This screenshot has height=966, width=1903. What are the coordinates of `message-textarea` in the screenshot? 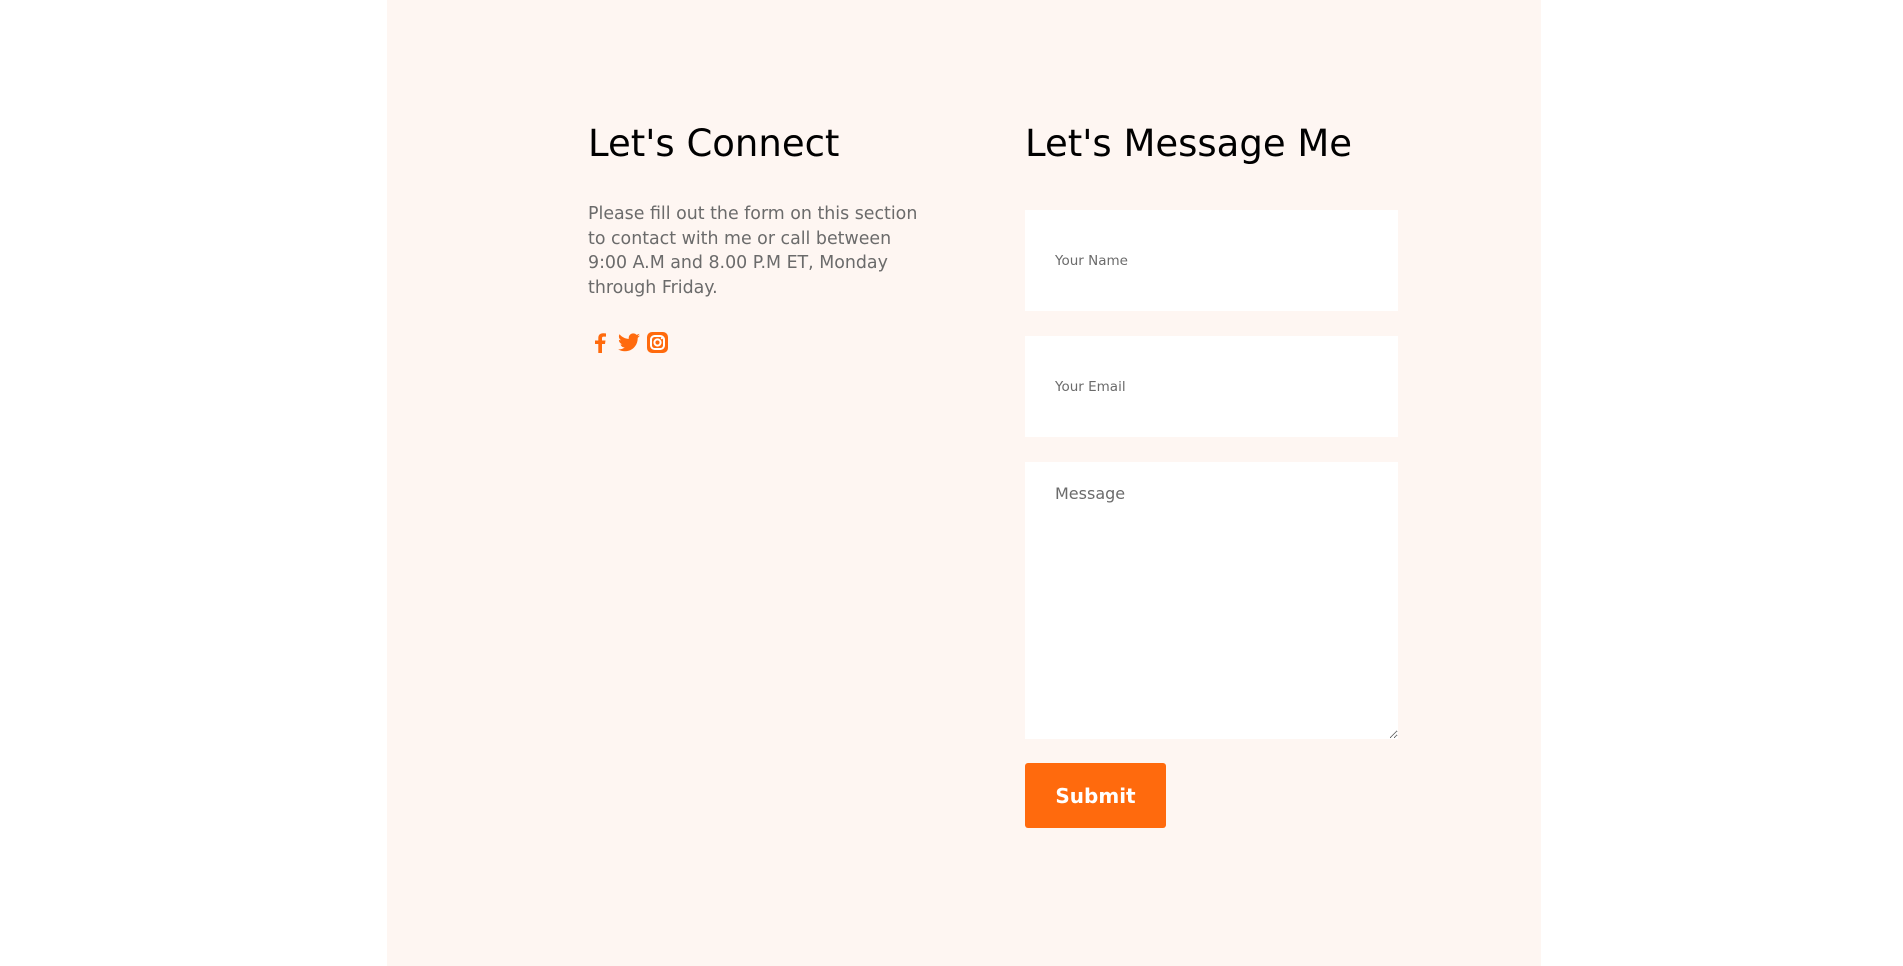 It's located at (1211, 600).